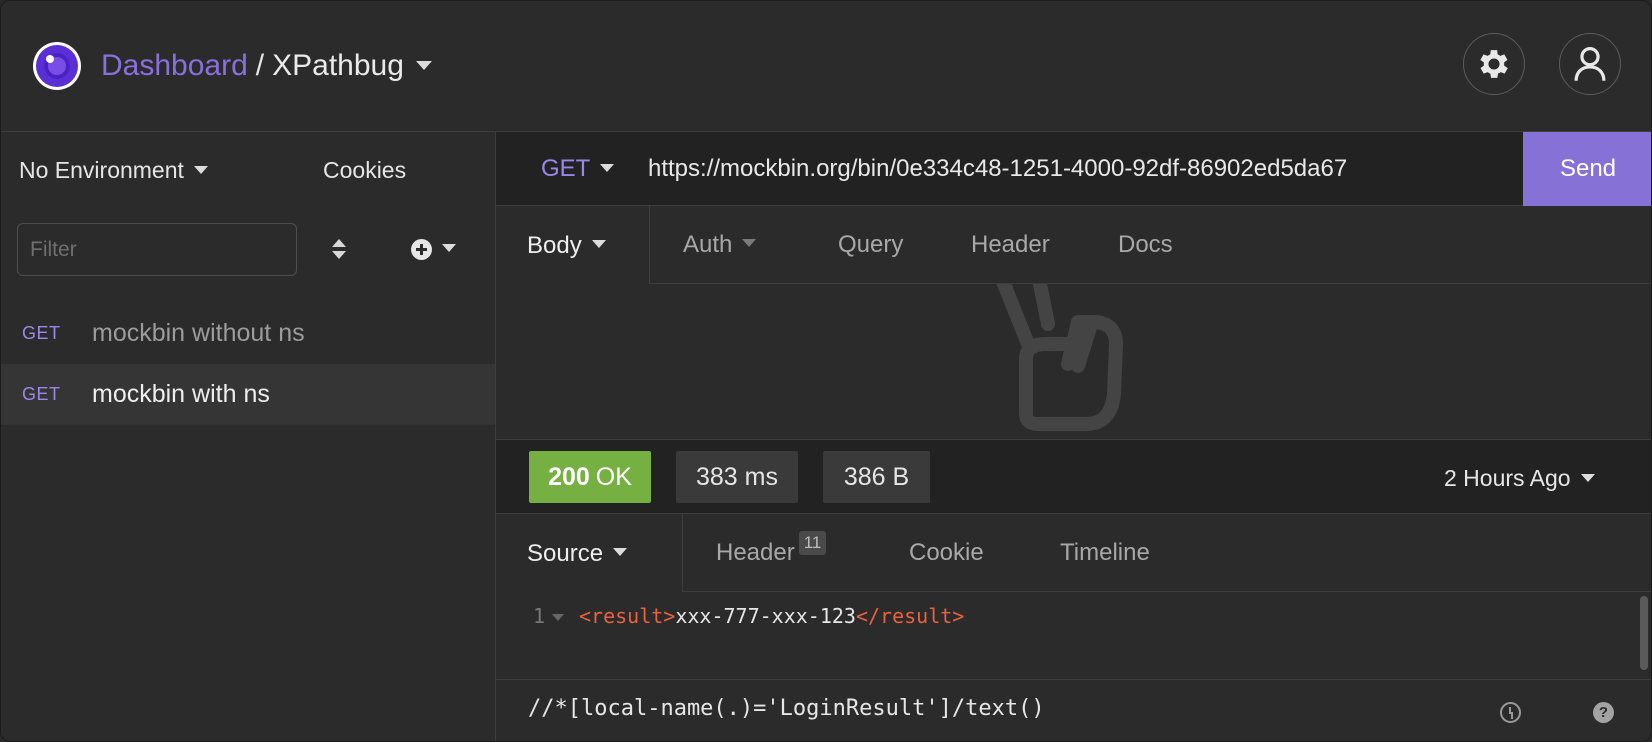 This screenshot has width=1652, height=742. I want to click on tab-body: Body, so click(573, 245).